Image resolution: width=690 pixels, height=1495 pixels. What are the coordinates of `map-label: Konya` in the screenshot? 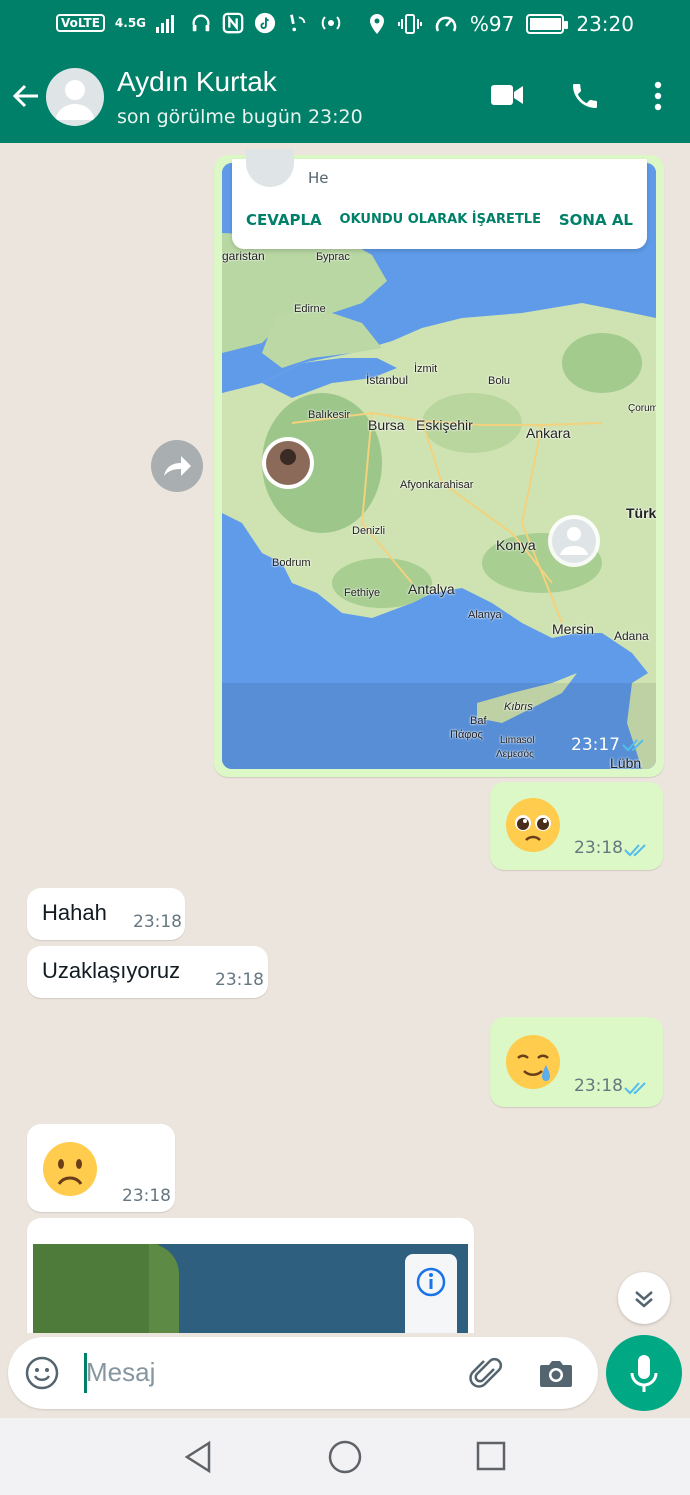 It's located at (516, 545).